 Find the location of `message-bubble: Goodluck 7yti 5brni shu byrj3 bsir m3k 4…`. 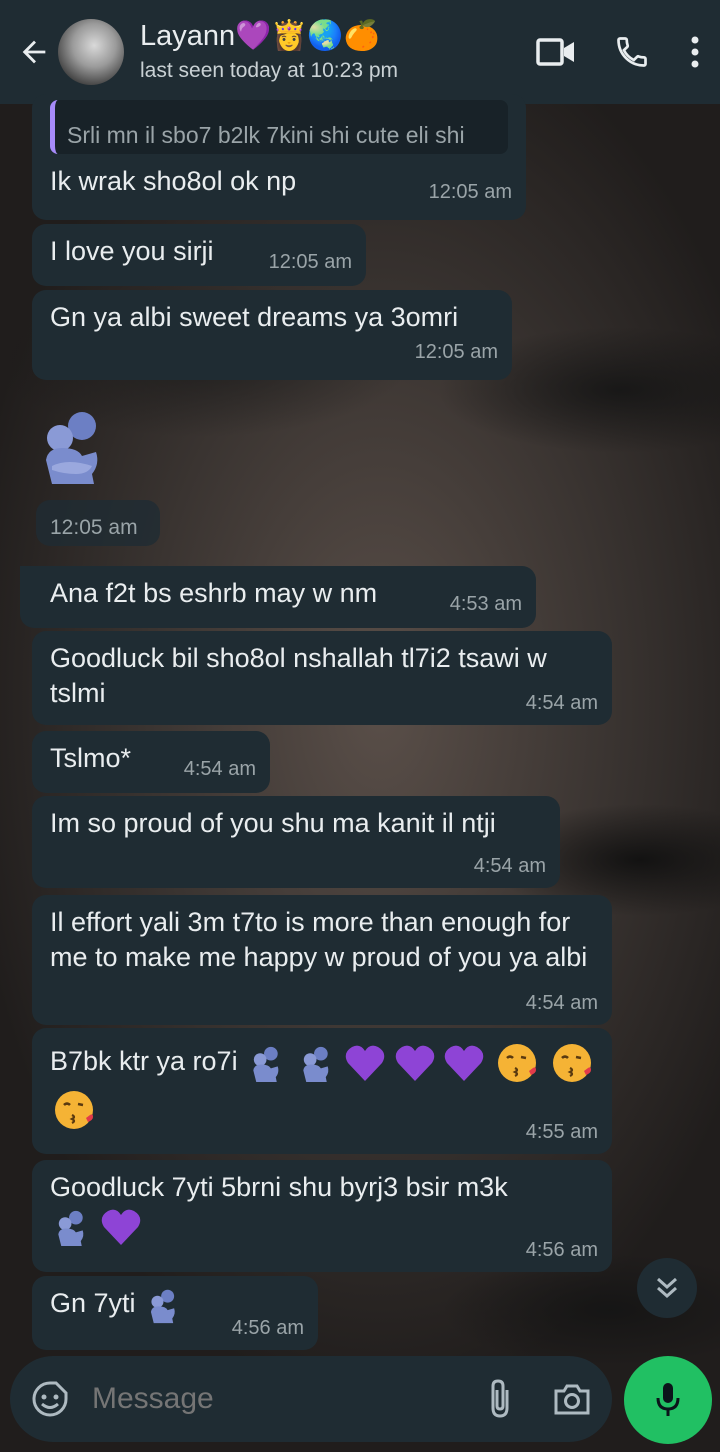

message-bubble: Goodluck 7yti 5brni shu byrj3 bsir m3k 4… is located at coordinates (322, 1216).